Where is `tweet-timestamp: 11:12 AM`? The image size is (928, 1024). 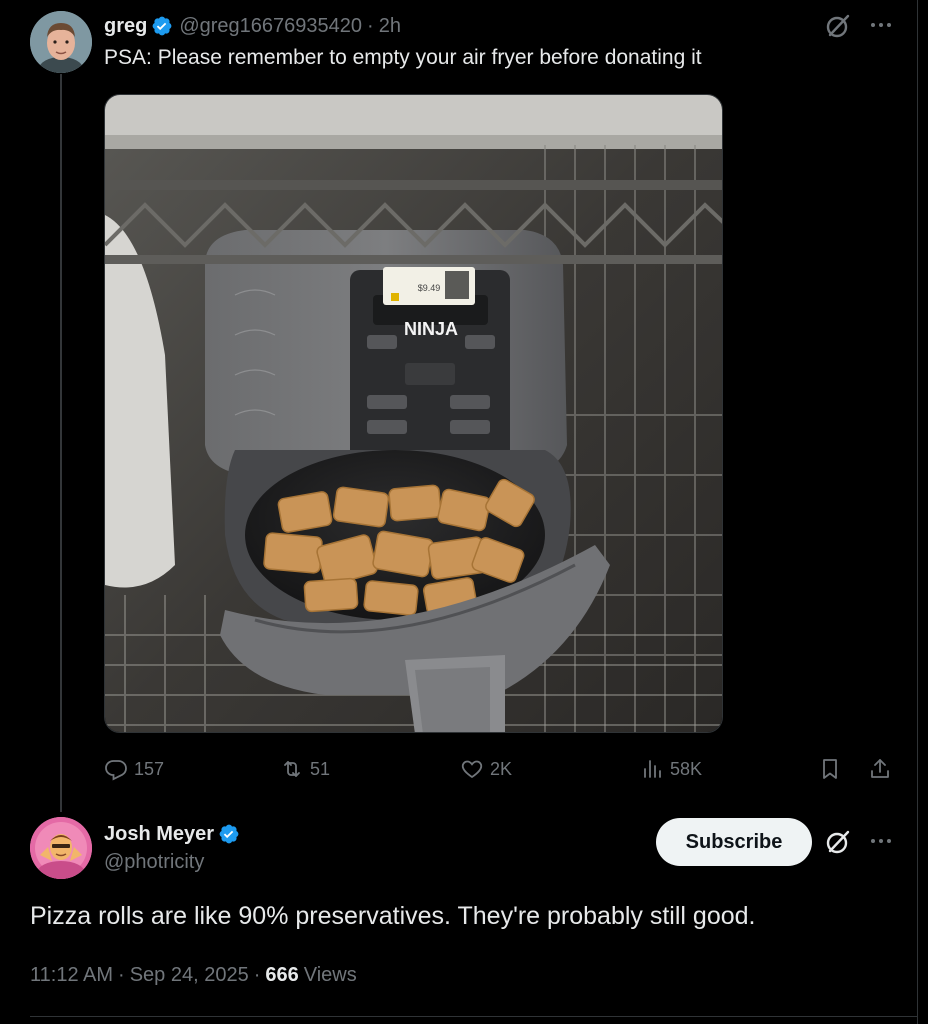 tweet-timestamp: 11:12 AM is located at coordinates (71, 975).